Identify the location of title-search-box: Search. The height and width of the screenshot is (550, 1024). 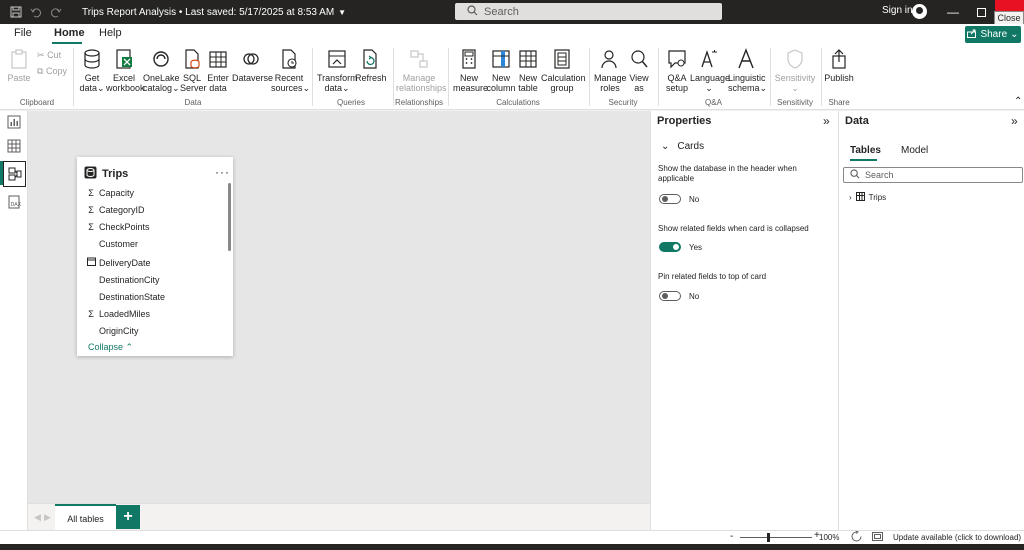
(588, 11).